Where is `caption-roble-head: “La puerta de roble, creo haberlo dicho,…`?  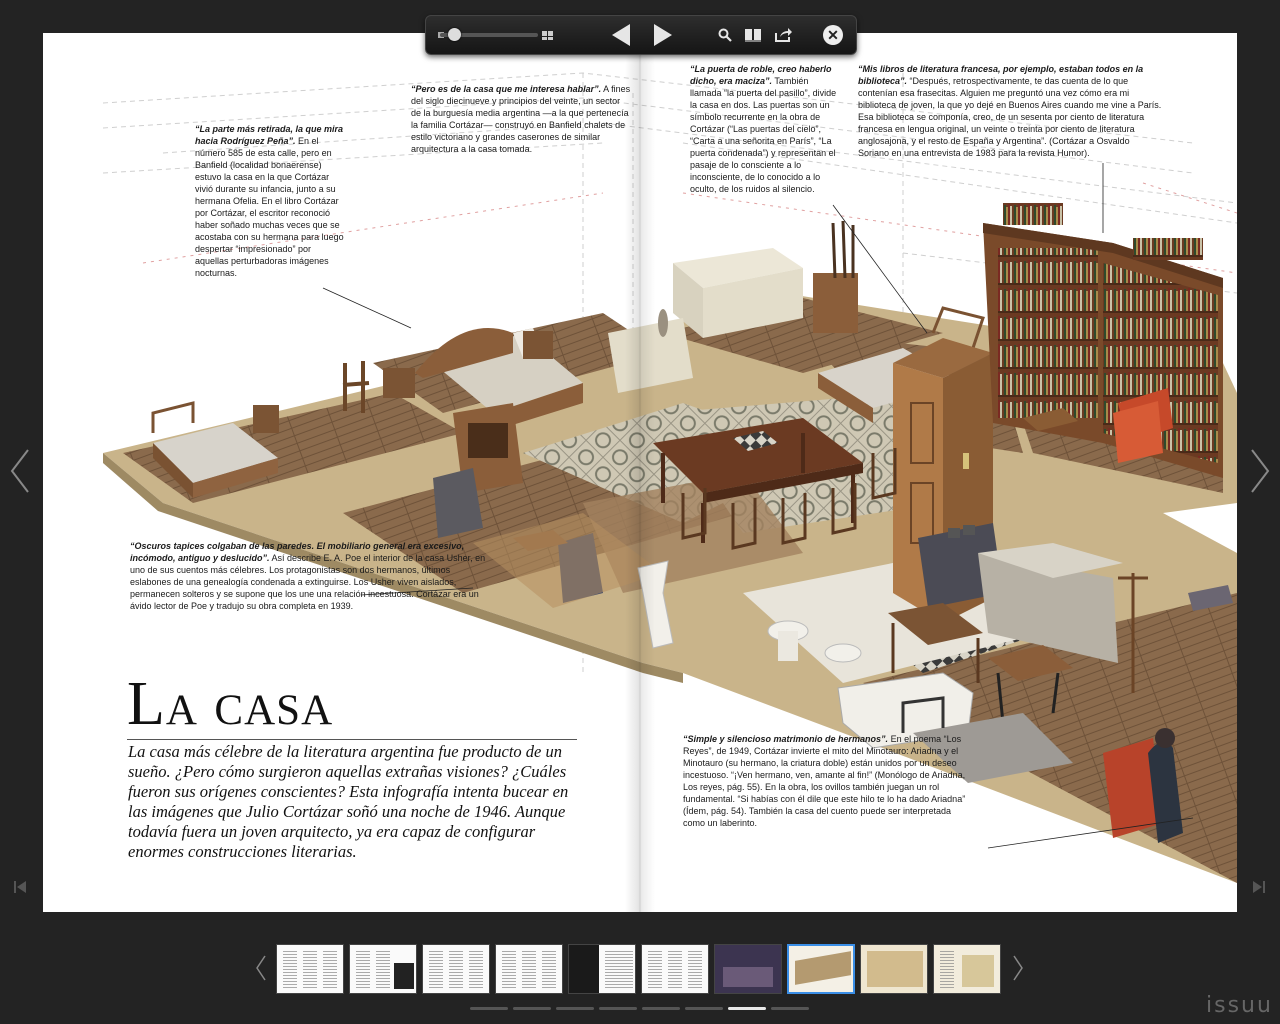
caption-roble-head: “La puerta de roble, creo haberlo dicho,… is located at coordinates (761, 75).